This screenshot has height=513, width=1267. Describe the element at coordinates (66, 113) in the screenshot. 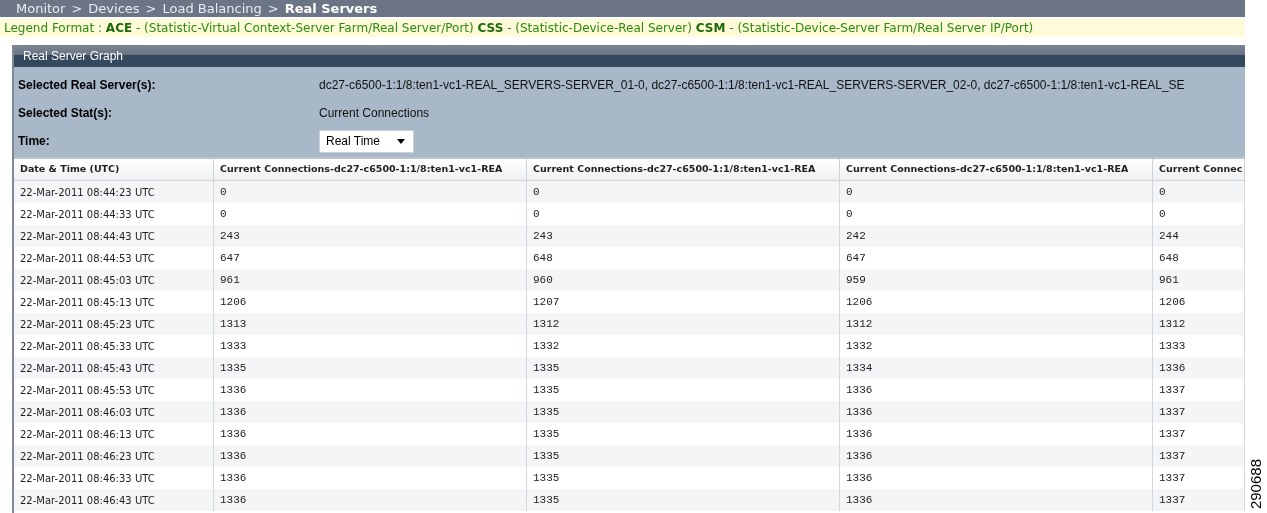

I see `field-label: Selected Stat(s):` at that location.